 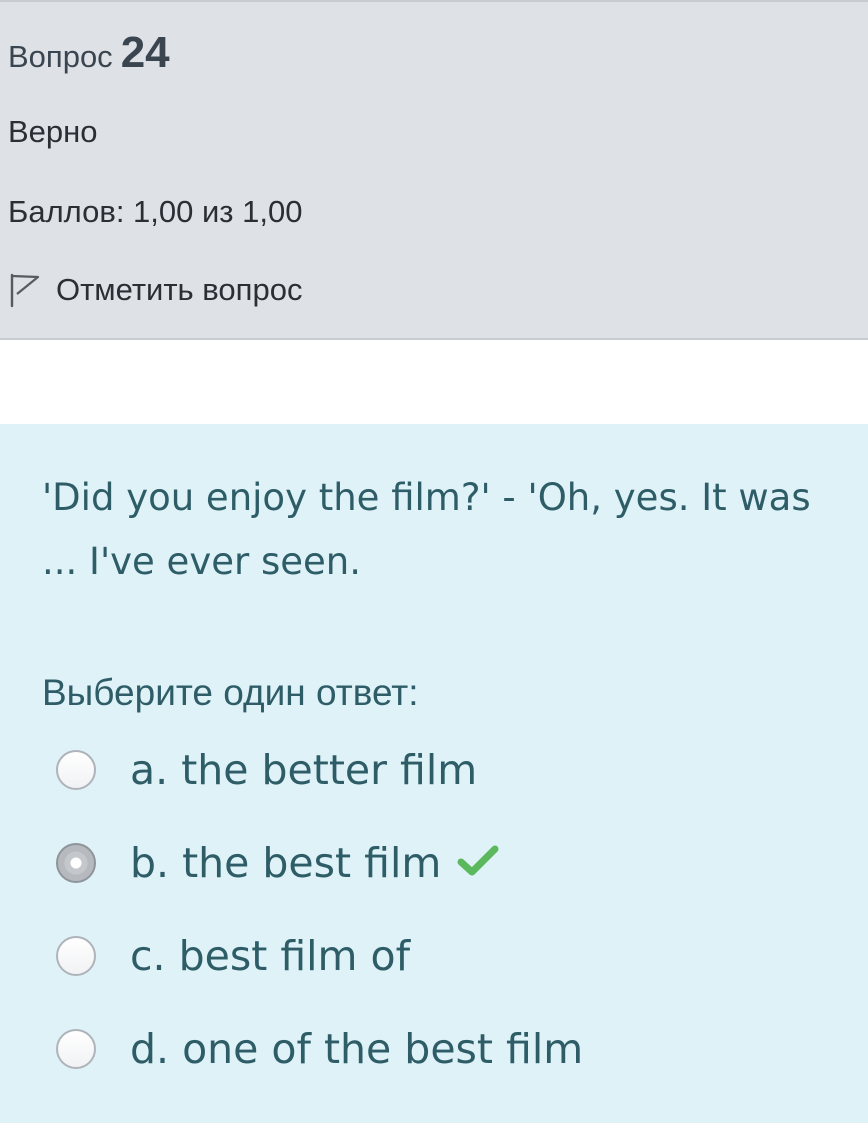 I want to click on question-state: Верно, so click(x=53, y=131).